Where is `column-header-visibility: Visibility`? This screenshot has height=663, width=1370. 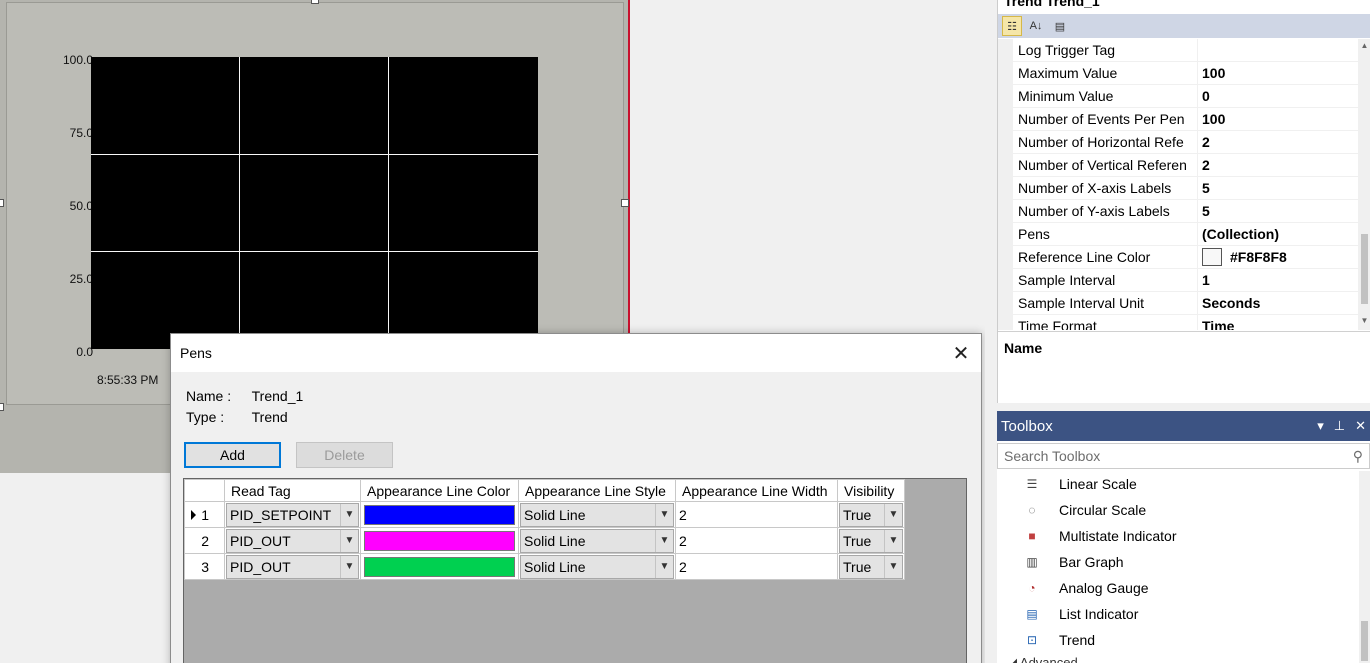
column-header-visibility: Visibility is located at coordinates (871, 490).